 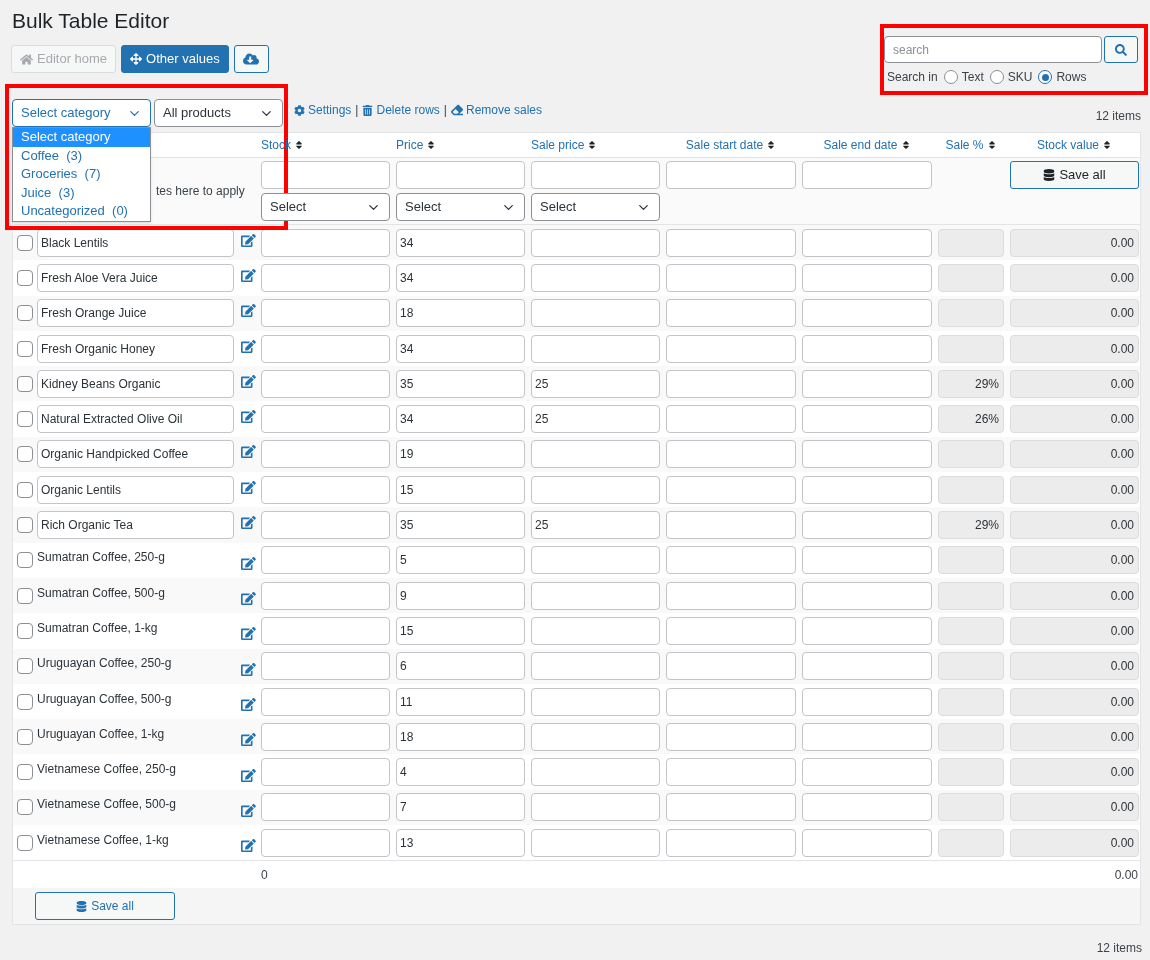 What do you see at coordinates (595, 207) in the screenshot?
I see `select-field: Select` at bounding box center [595, 207].